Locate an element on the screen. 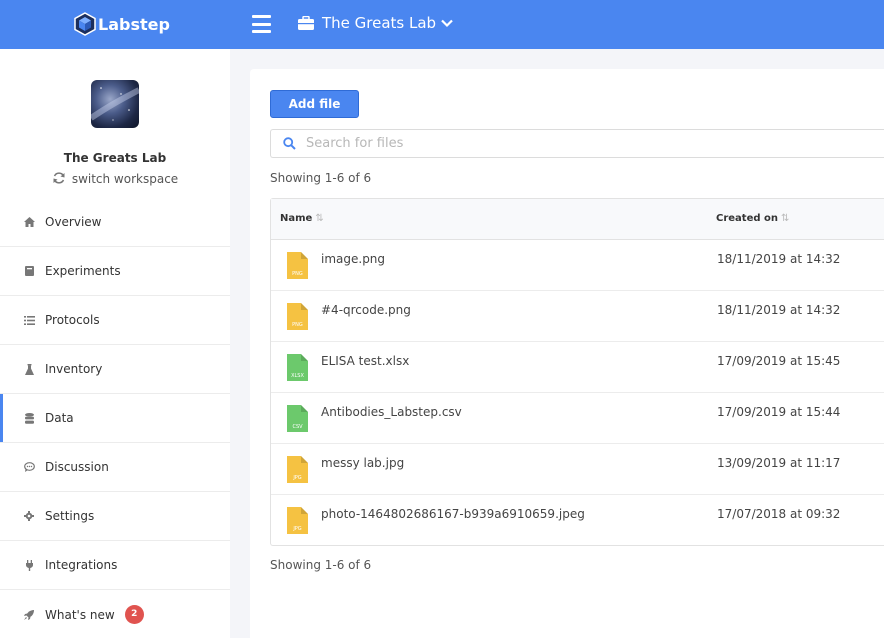 The height and width of the screenshot is (638, 884). switch-workspace-link: switch workspace is located at coordinates (115, 178).